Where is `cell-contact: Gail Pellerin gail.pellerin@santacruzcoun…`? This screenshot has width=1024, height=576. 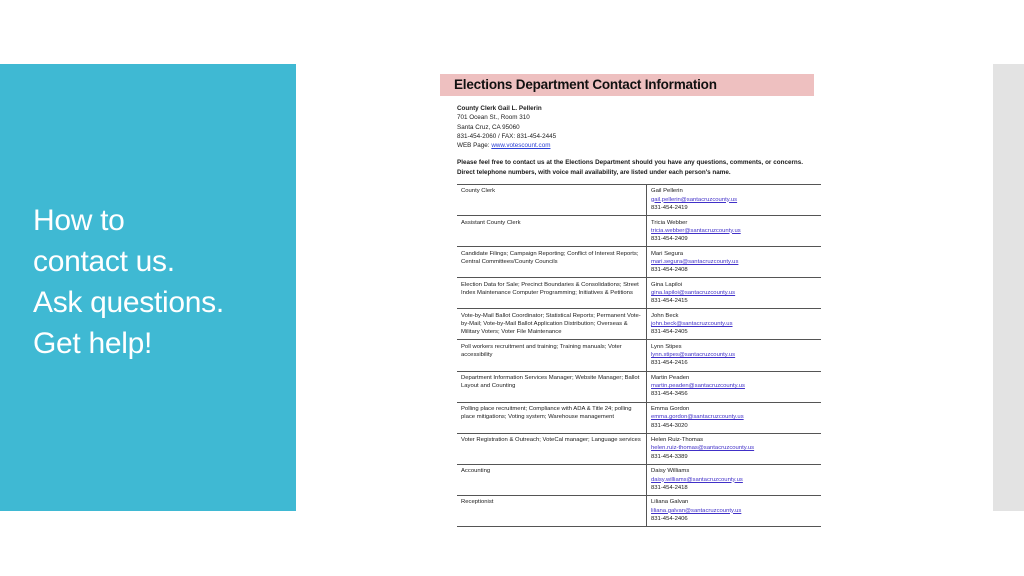
cell-contact: Gail Pellerin gail.pellerin@santacruzcoun… is located at coordinates (733, 200).